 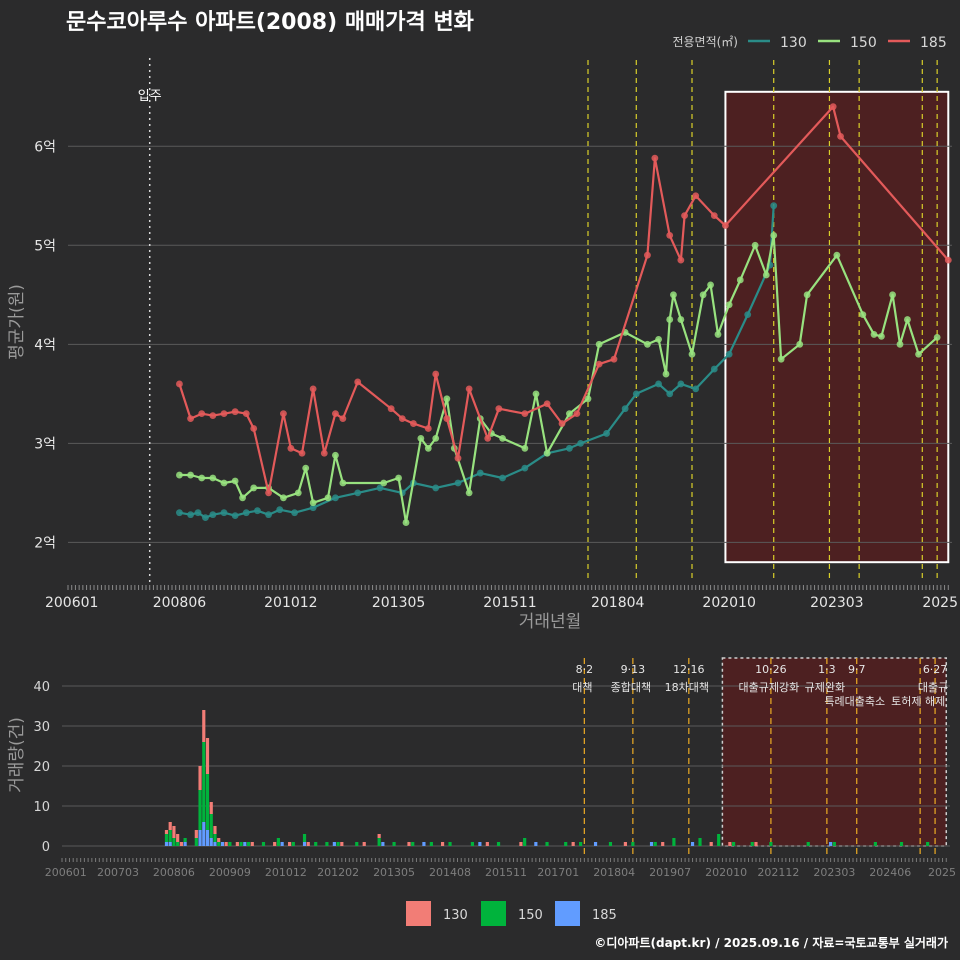 I want to click on policy-label: 특례대출축소, so click(x=854, y=701).